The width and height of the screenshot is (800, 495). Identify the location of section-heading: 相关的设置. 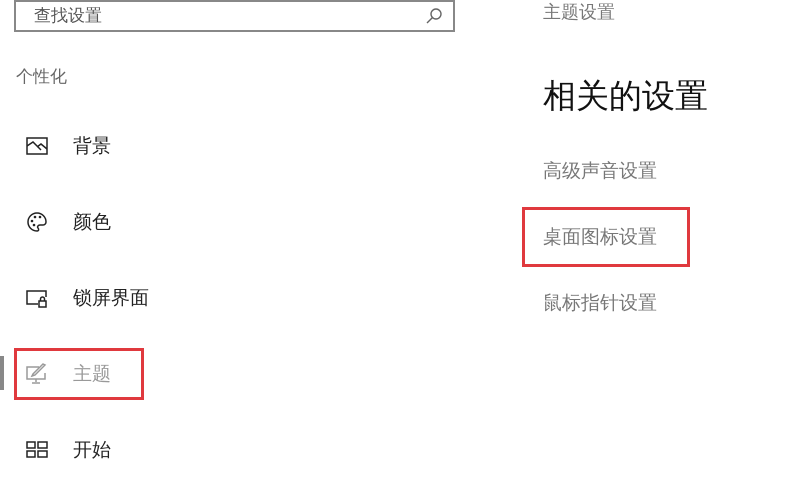
(625, 96).